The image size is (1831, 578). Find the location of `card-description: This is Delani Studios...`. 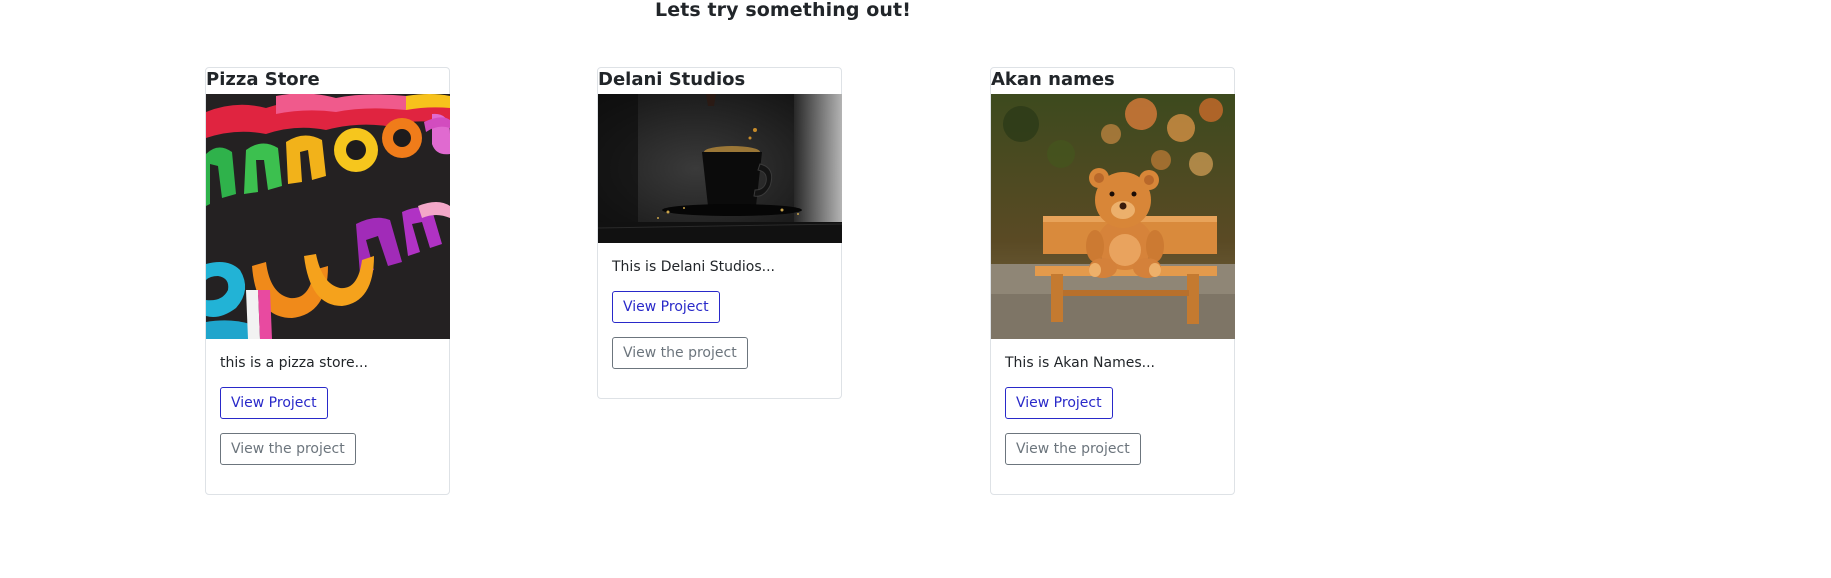

card-description: This is Delani Studios... is located at coordinates (694, 267).